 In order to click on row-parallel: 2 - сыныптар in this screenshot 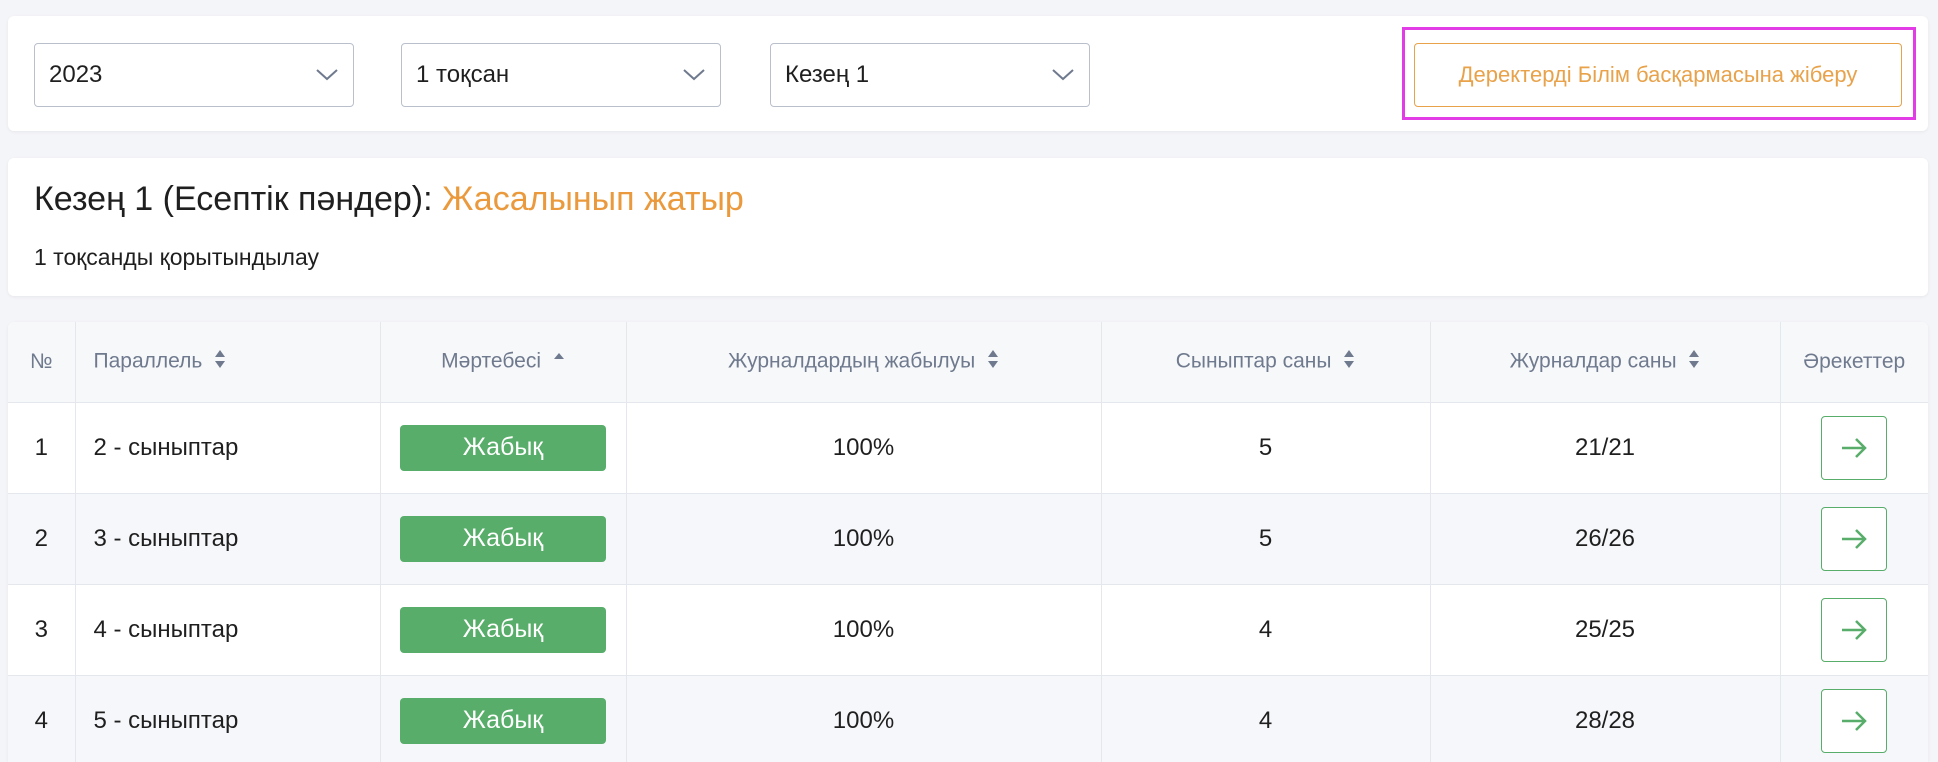, I will do `click(228, 448)`.